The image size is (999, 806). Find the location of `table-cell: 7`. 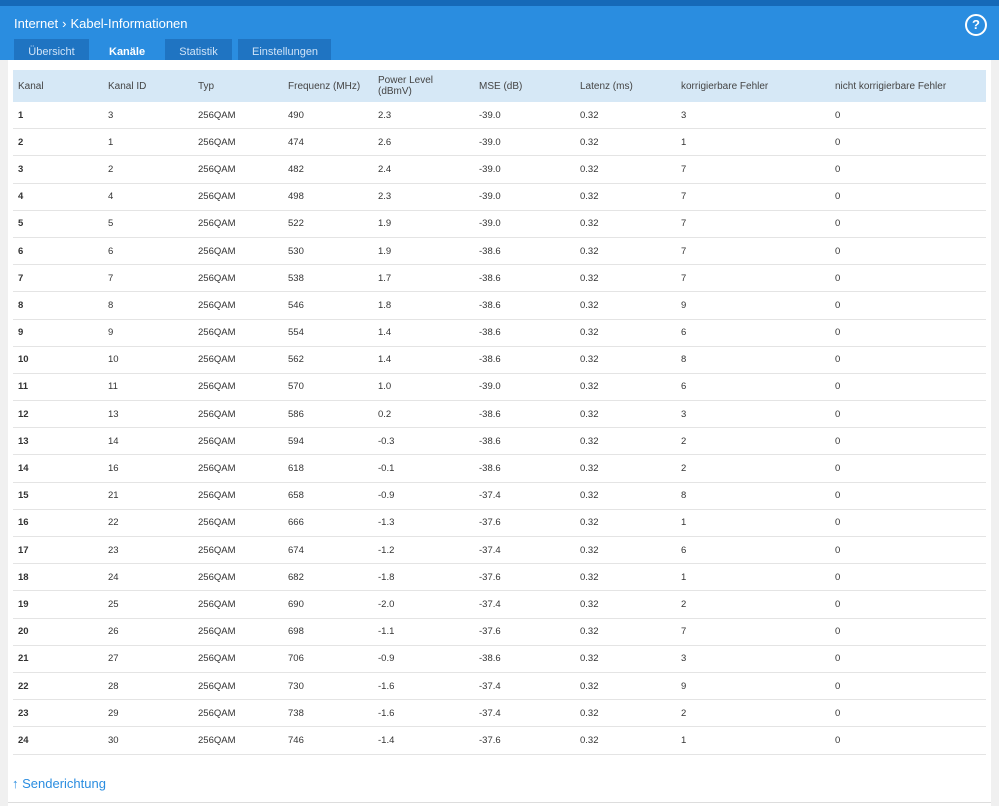

table-cell: 7 is located at coordinates (148, 278).